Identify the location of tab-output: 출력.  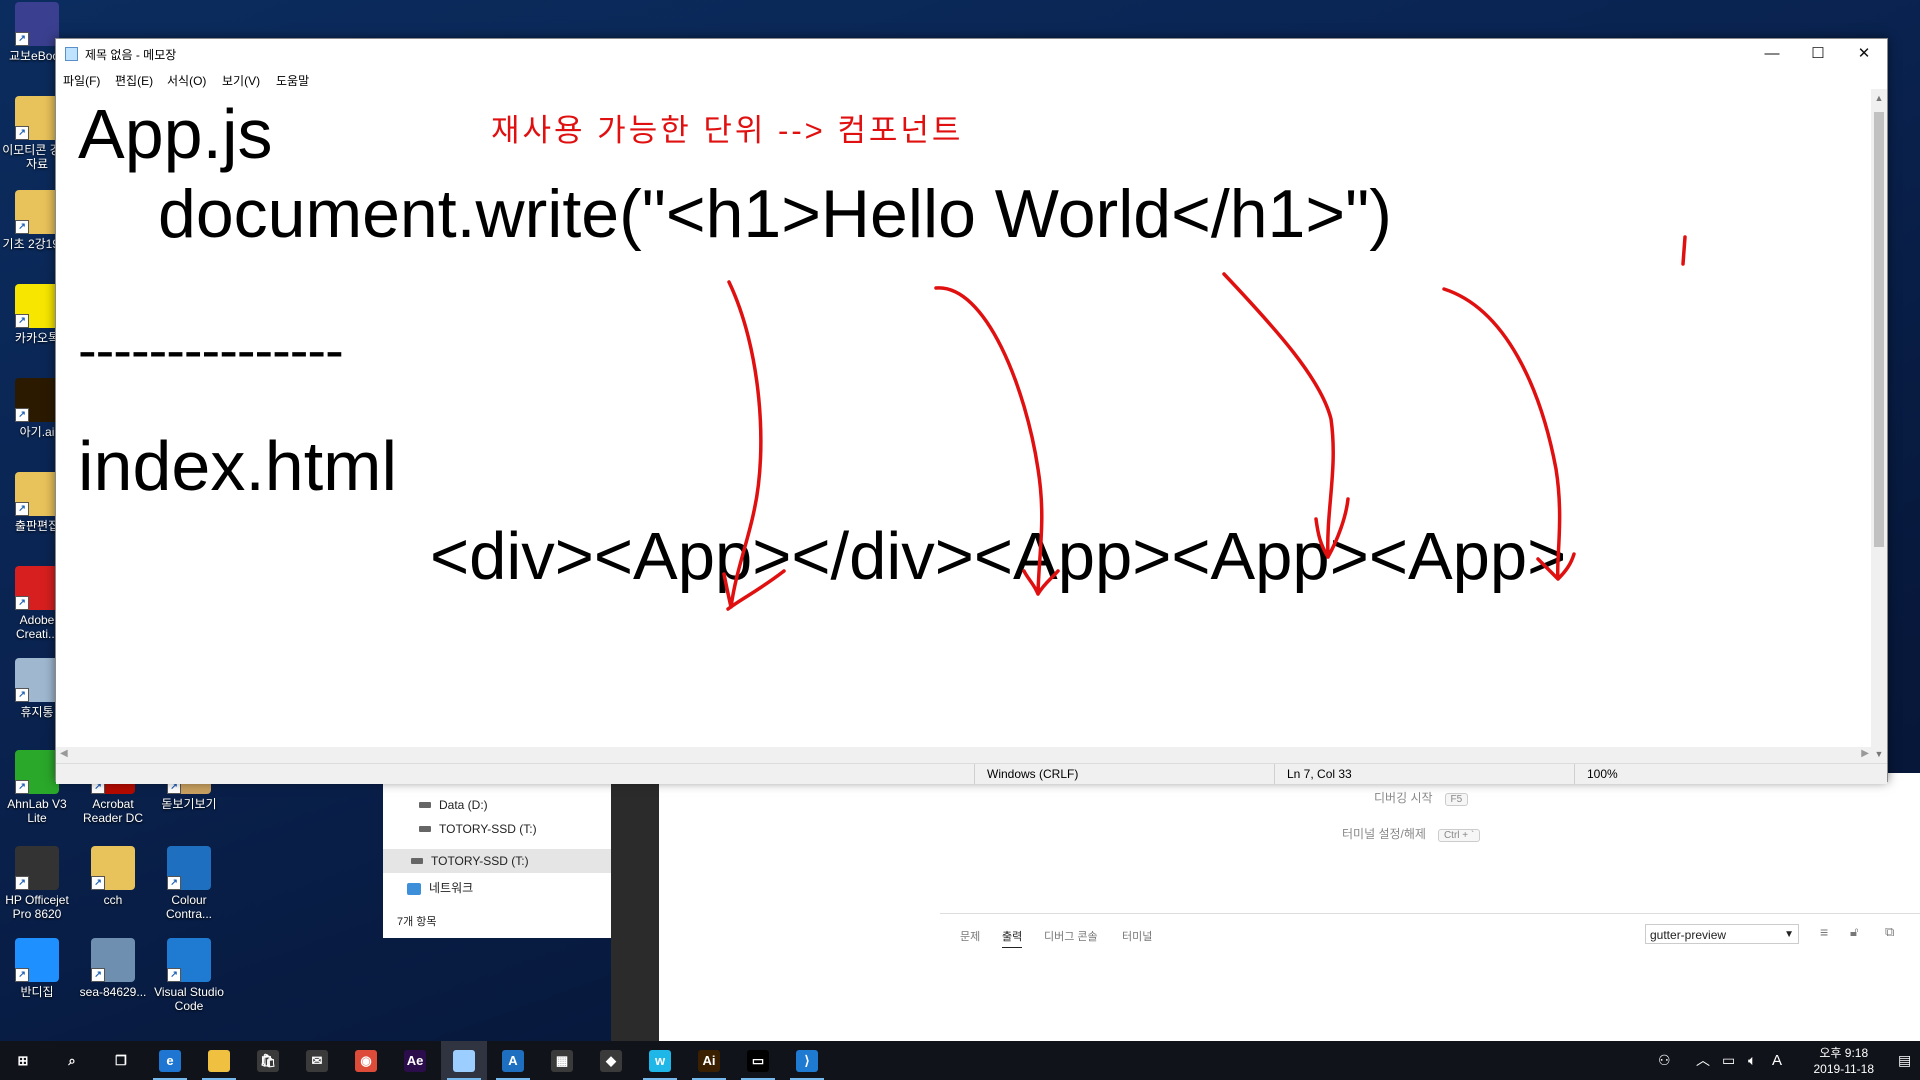
(1012, 938).